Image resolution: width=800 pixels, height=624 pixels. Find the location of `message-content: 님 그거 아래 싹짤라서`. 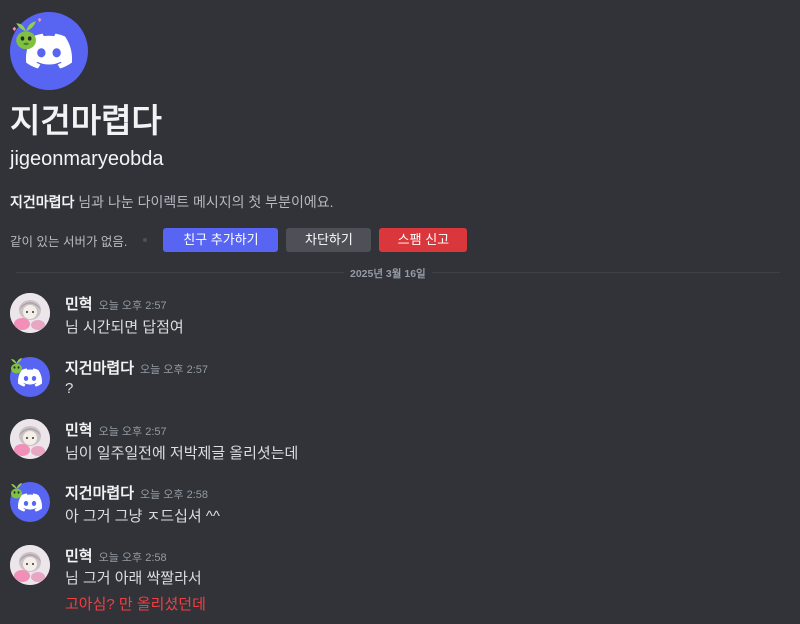

message-content: 님 그거 아래 싹짤라서 is located at coordinates (133, 578).